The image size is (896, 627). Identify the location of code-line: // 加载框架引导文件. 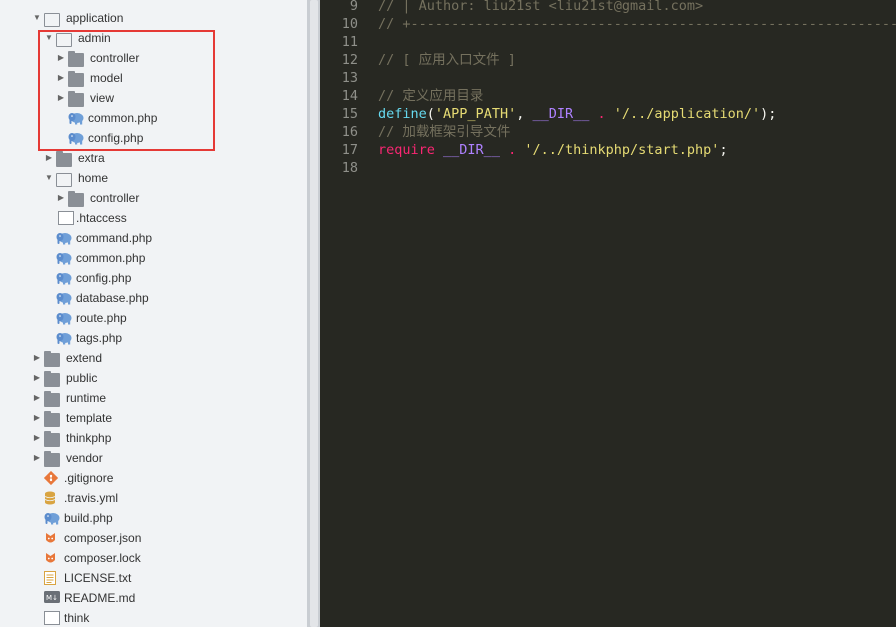
(444, 132).